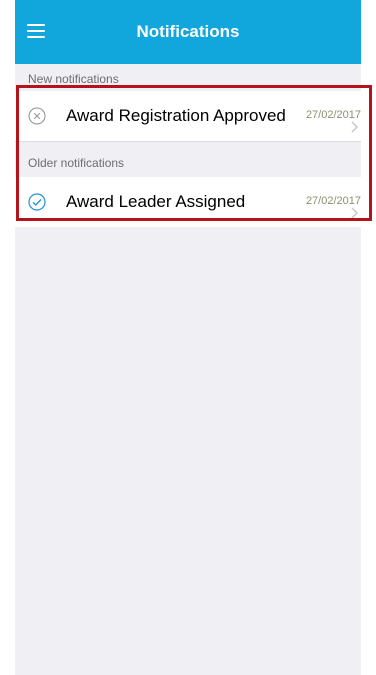  Describe the element at coordinates (188, 141) in the screenshot. I see `divider` at that location.